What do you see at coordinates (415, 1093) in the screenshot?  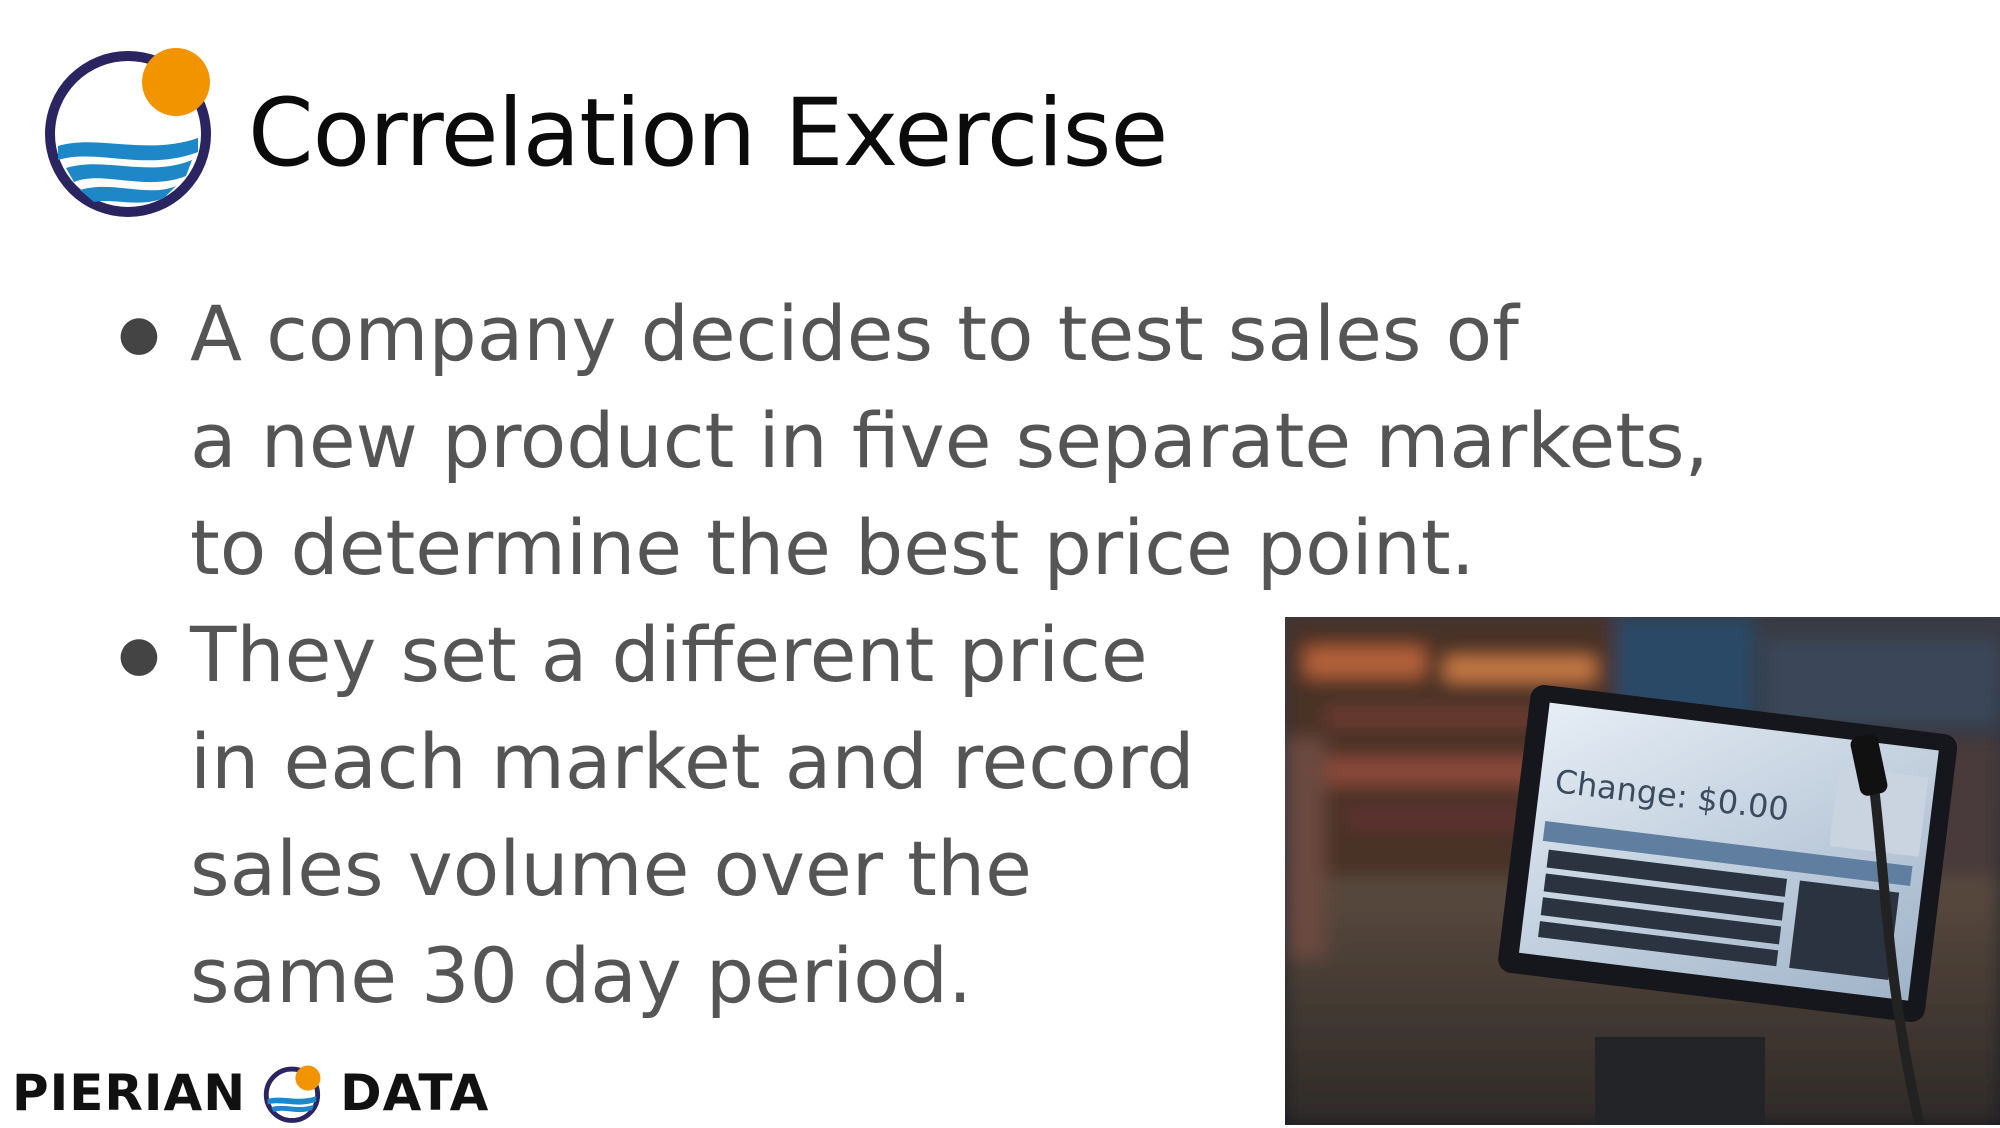 I see `brand-right-text: DATA` at bounding box center [415, 1093].